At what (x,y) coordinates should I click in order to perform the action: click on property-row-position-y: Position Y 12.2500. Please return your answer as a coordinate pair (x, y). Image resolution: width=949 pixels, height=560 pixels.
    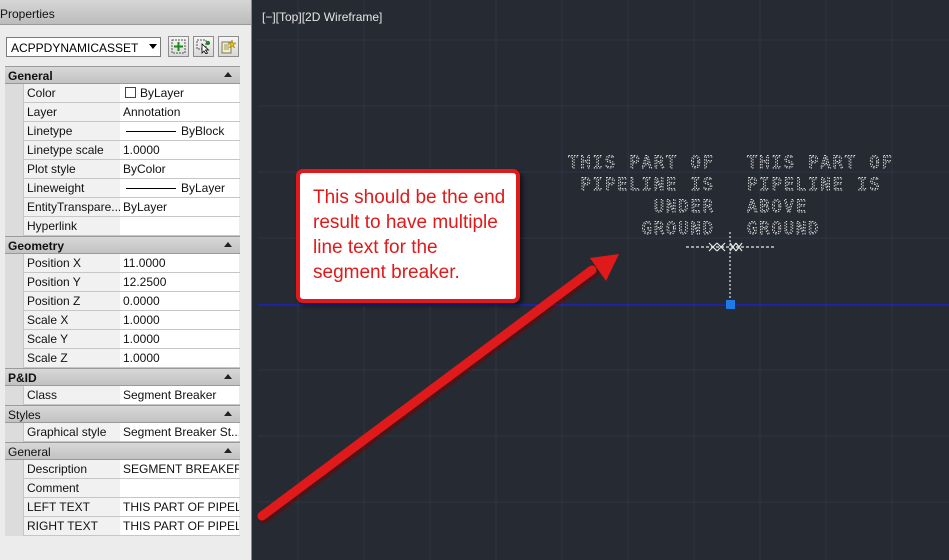
    Looking at the image, I should click on (122, 282).